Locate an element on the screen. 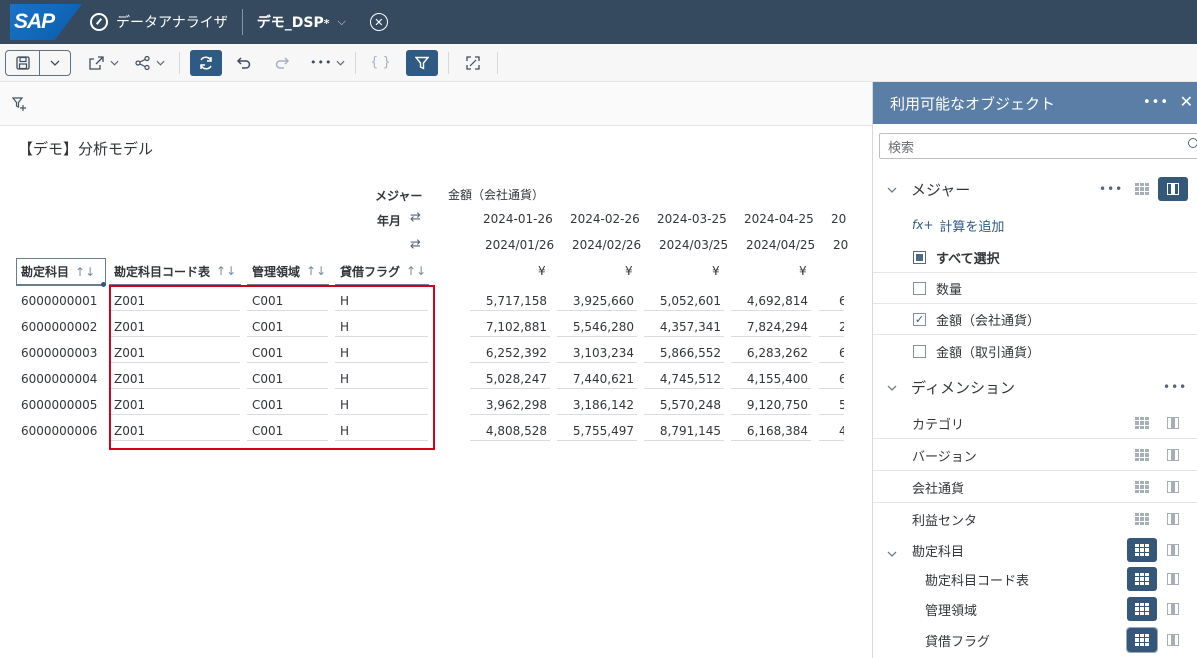  export-button is located at coordinates (104, 63).